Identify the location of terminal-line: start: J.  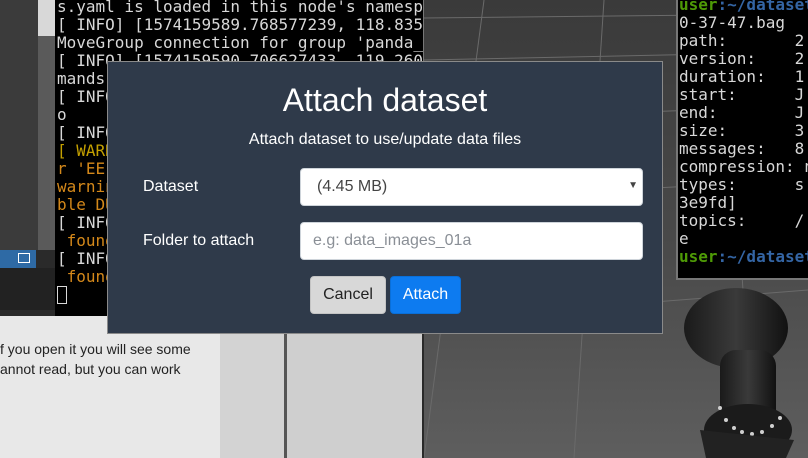
(742, 94).